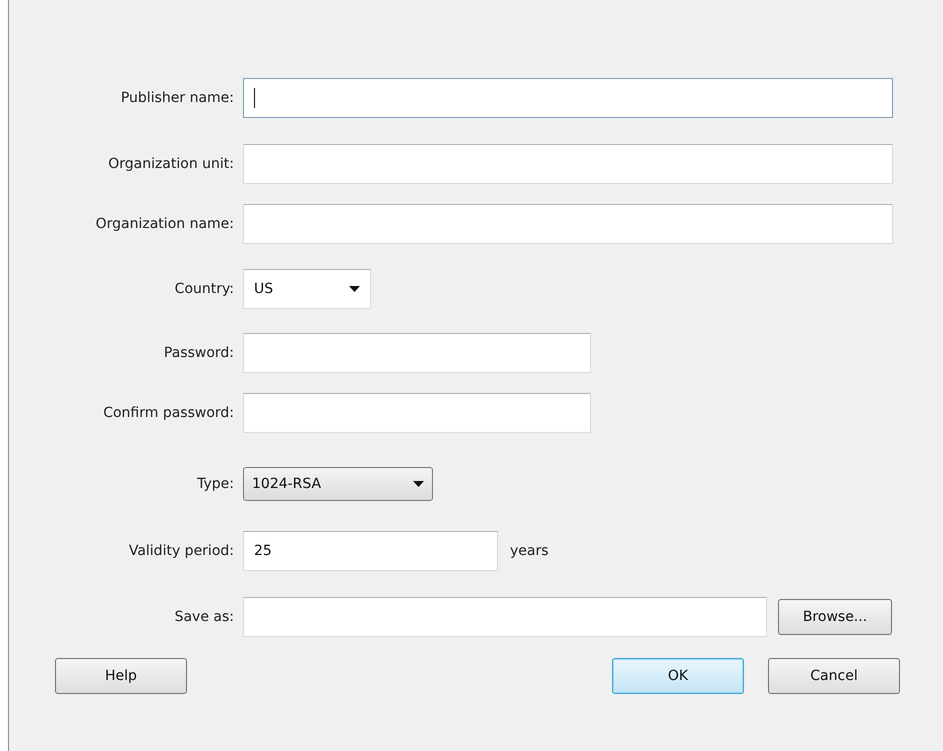 The height and width of the screenshot is (751, 943). Describe the element at coordinates (338, 484) in the screenshot. I see `type-dropdown: 1024-RSA` at that location.